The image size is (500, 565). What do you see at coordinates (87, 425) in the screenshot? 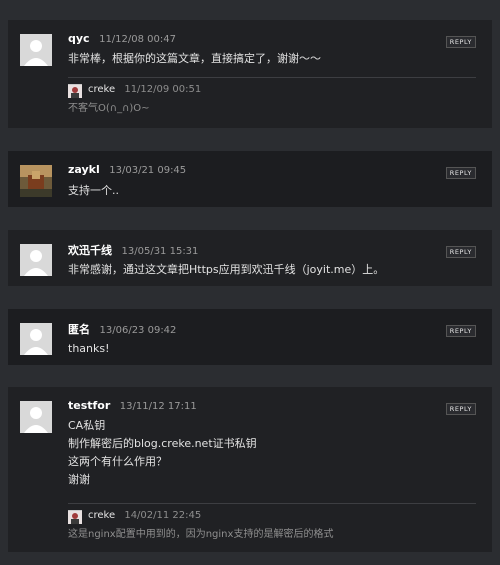
I see `comment-text-line: CA私钥` at bounding box center [87, 425].